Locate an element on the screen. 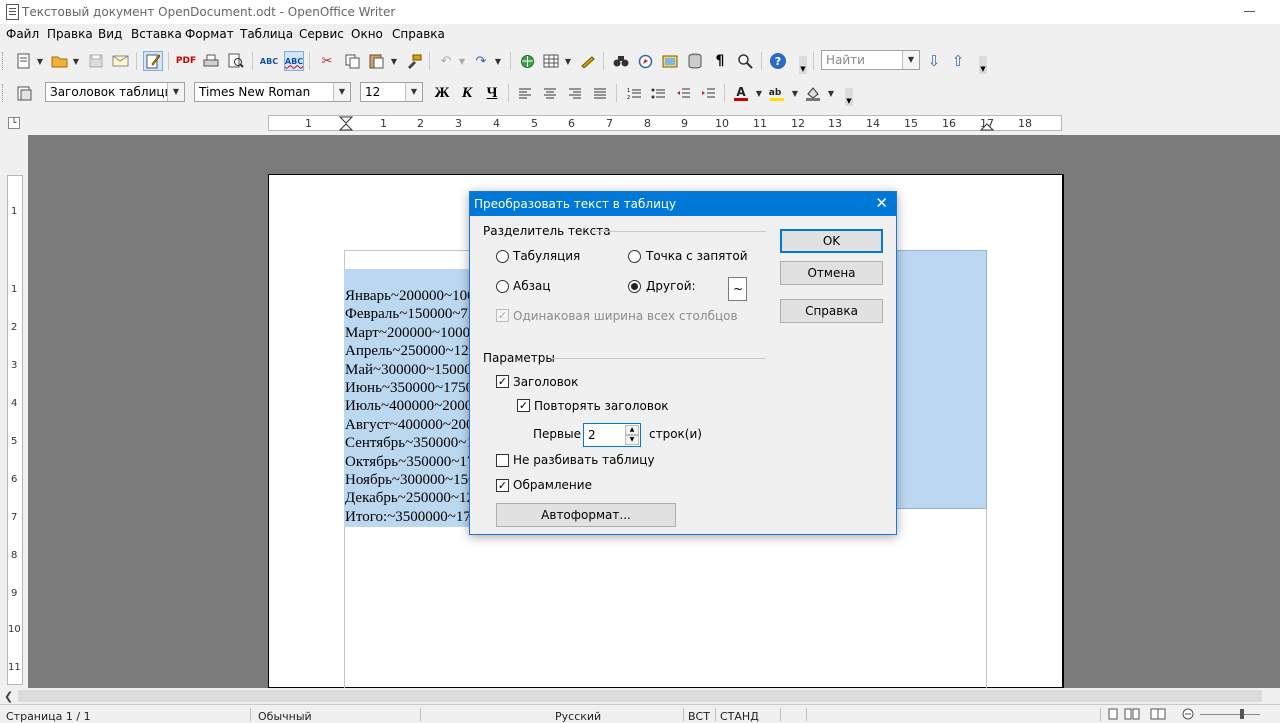 The height and width of the screenshot is (723, 1280). save-icon is located at coordinates (96, 61).